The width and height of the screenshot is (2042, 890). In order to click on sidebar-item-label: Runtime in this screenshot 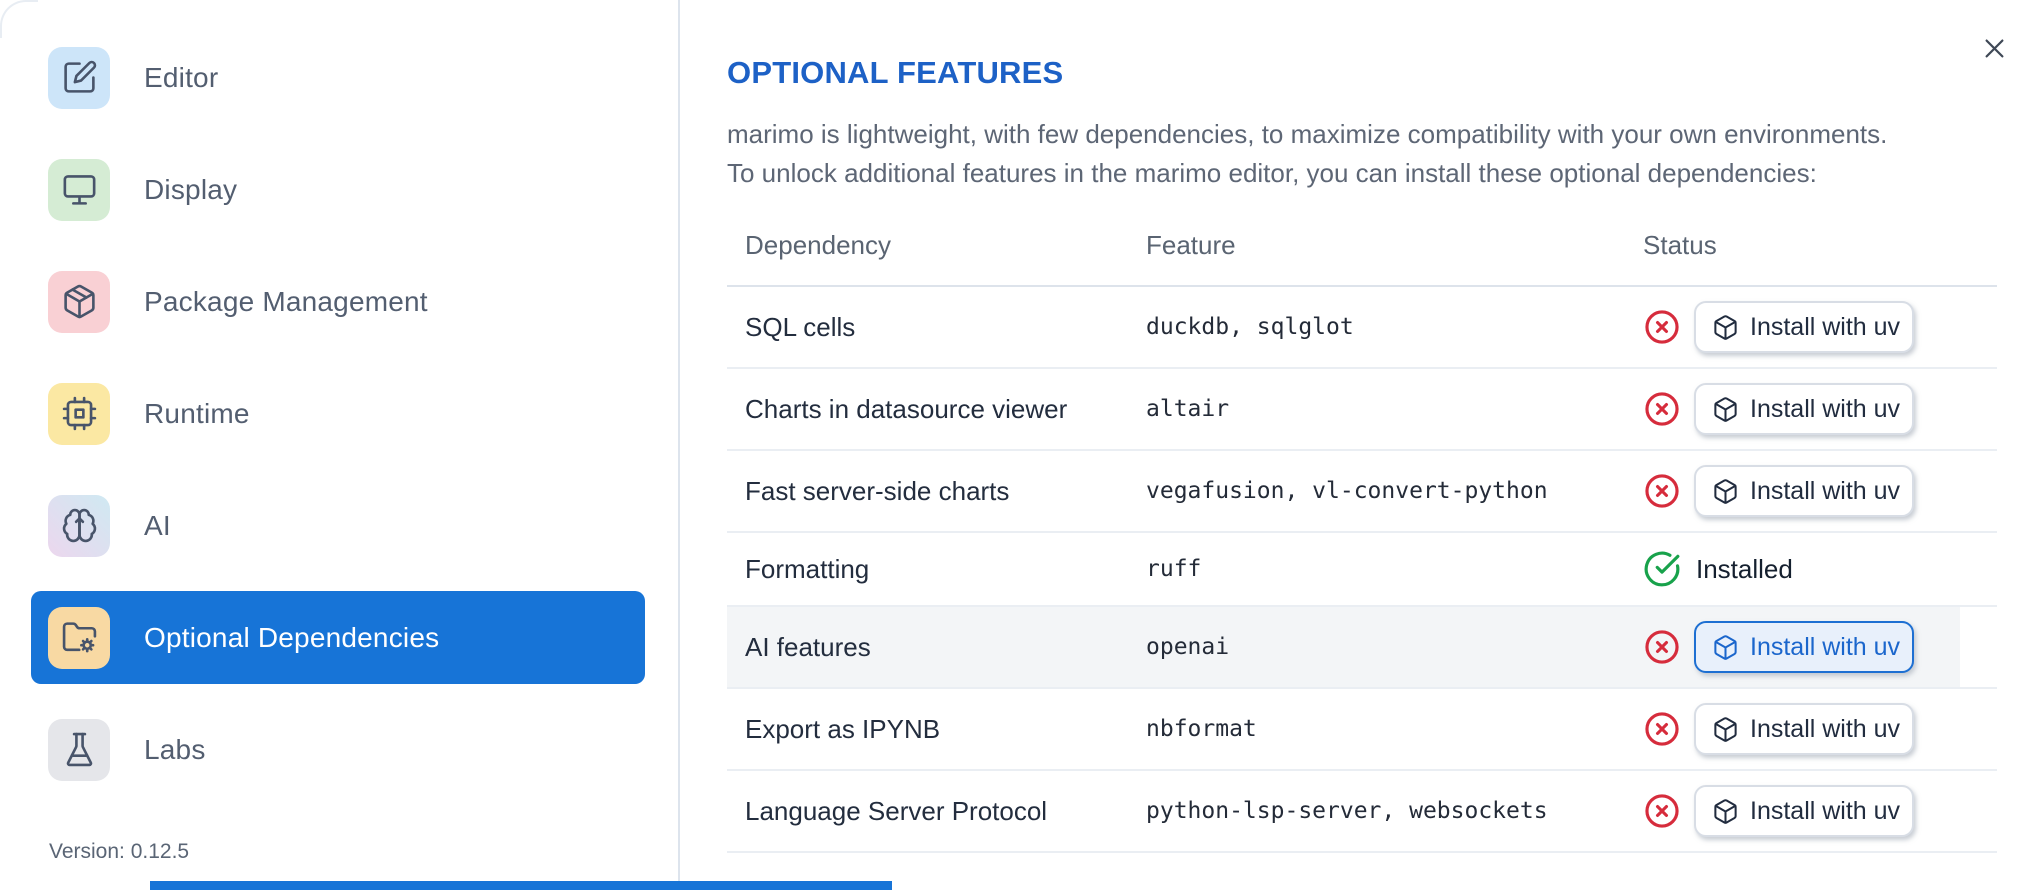, I will do `click(197, 413)`.